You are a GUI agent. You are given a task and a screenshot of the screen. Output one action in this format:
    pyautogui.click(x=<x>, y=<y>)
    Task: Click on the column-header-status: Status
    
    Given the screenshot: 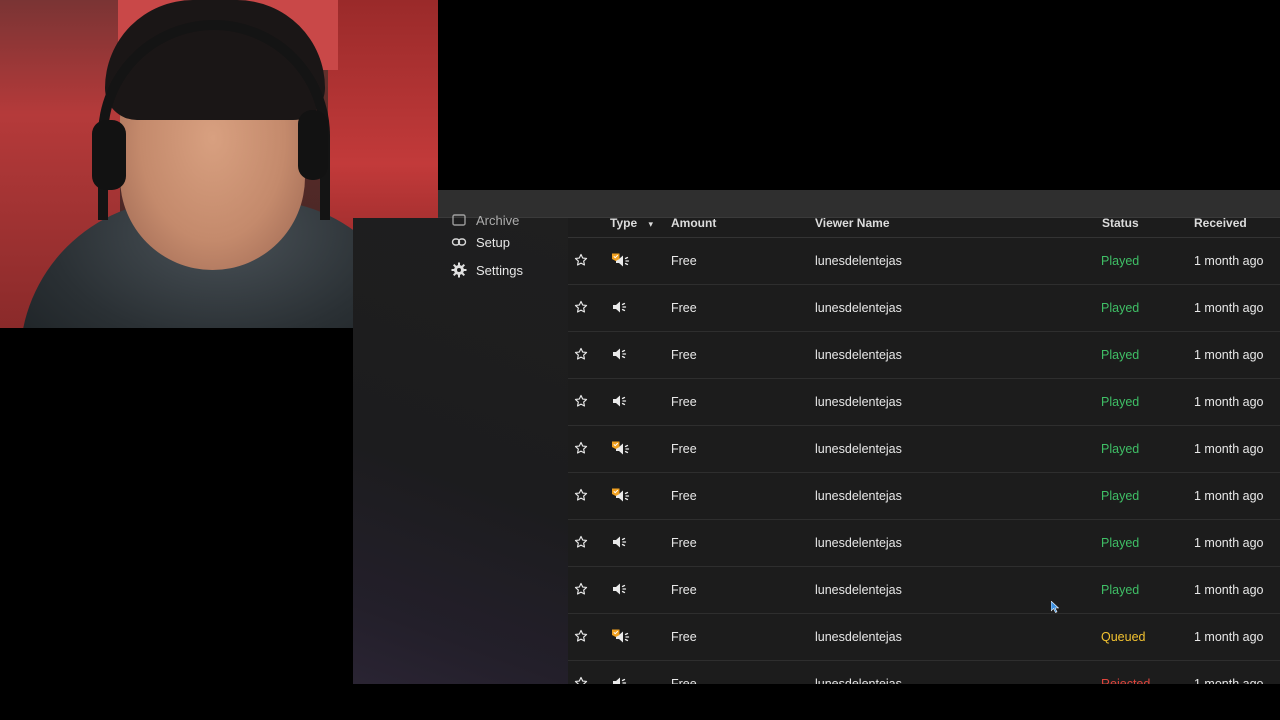 What is the action you would take?
    pyautogui.click(x=1120, y=224)
    